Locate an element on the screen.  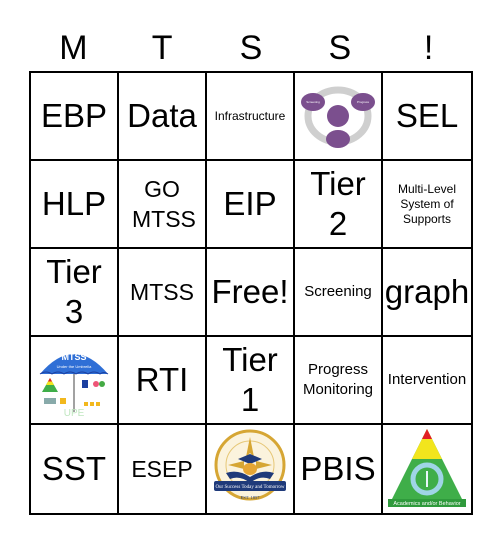
cell-text: SEL is located at coordinates (427, 115).